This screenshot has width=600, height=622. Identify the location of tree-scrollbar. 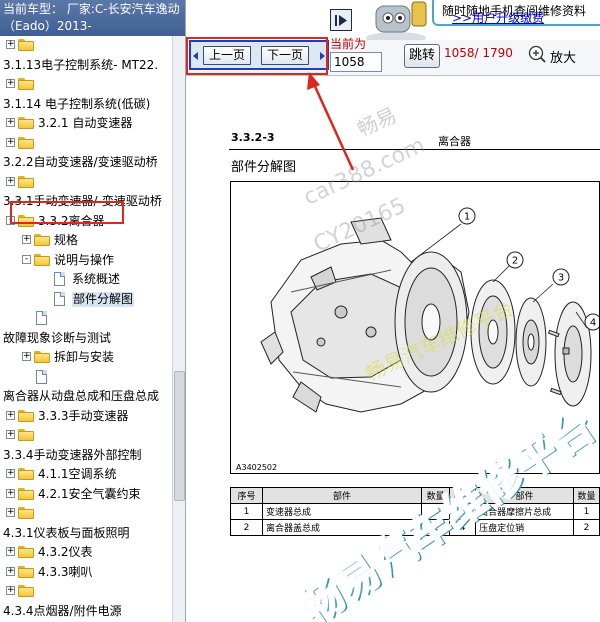
(178, 329).